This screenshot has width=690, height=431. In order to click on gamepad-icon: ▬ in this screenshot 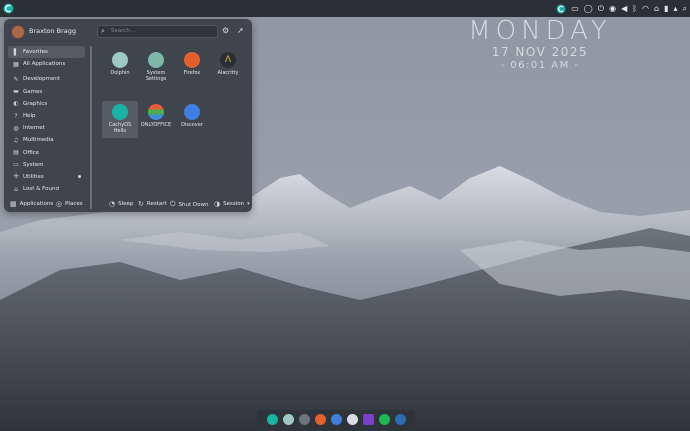, I will do `click(16, 92)`.